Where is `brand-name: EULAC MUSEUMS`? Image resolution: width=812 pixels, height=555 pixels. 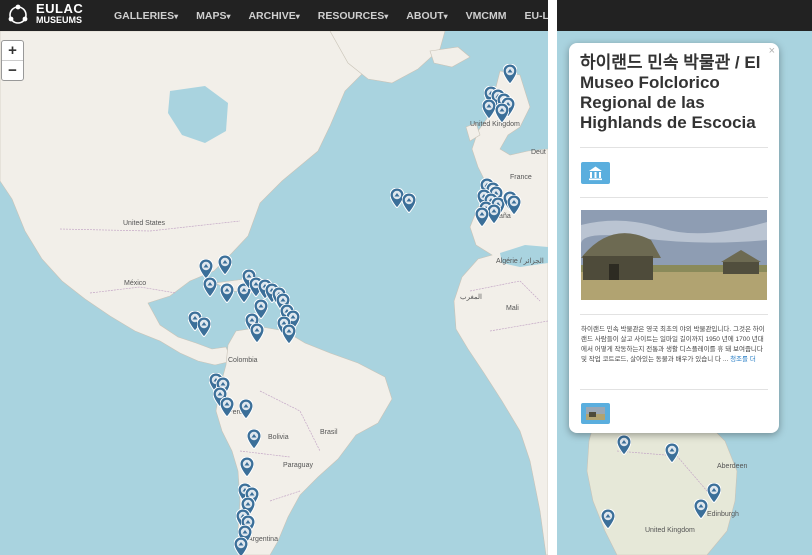
brand-name: EULAC MUSEUMS is located at coordinates (60, 13).